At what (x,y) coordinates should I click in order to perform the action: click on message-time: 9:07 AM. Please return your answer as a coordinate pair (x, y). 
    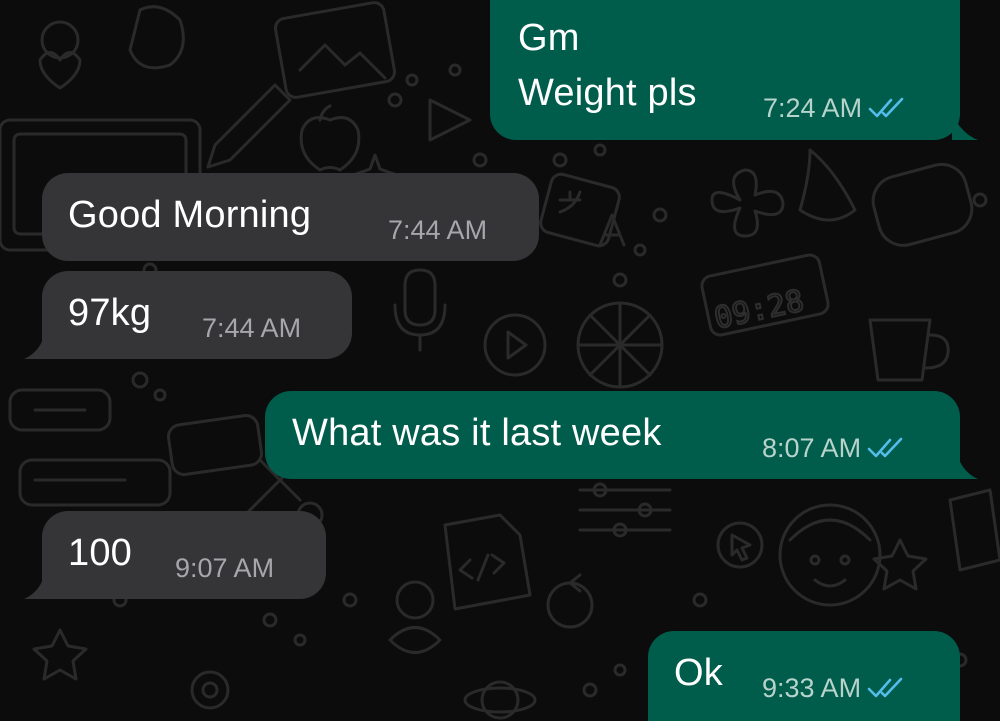
    Looking at the image, I should click on (225, 568).